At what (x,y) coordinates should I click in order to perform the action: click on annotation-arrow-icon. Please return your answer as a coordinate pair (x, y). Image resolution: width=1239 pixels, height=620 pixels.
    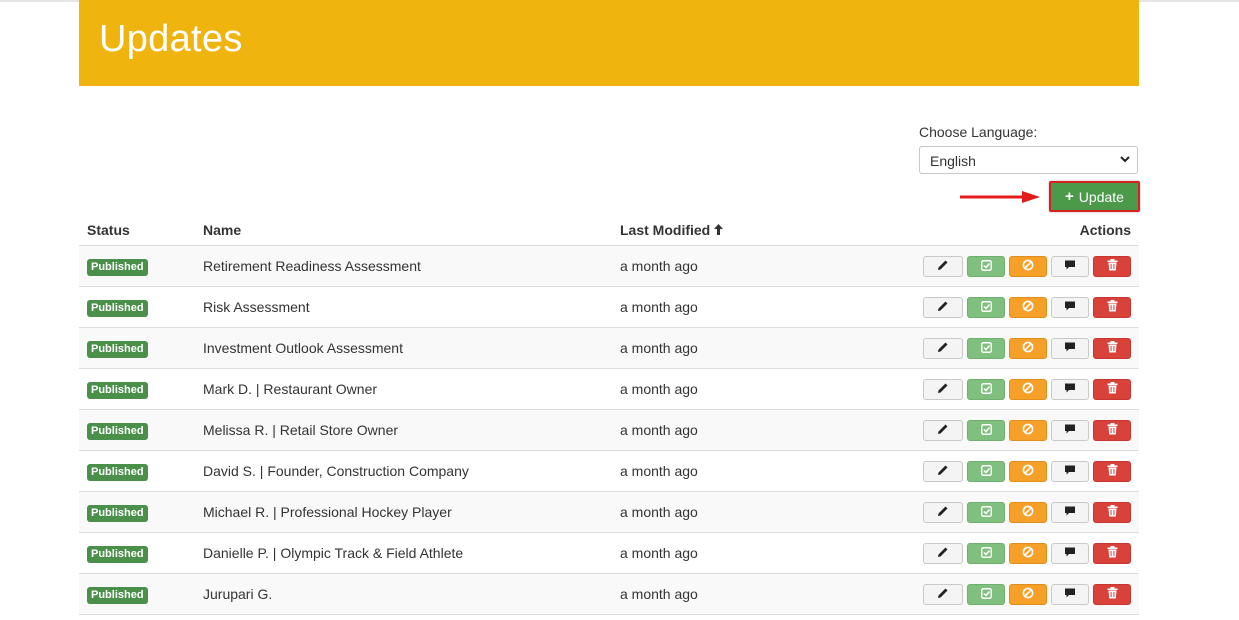
    Looking at the image, I should click on (1000, 197).